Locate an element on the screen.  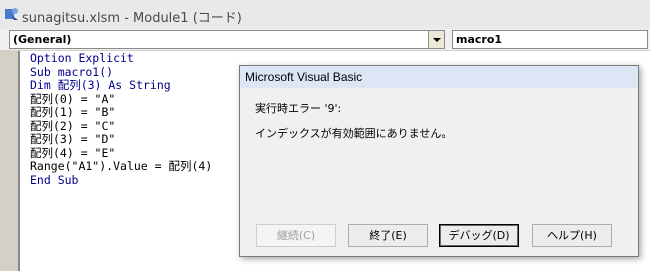
code-line: Range("A1").Value = 配列(4) is located at coordinates (121, 166).